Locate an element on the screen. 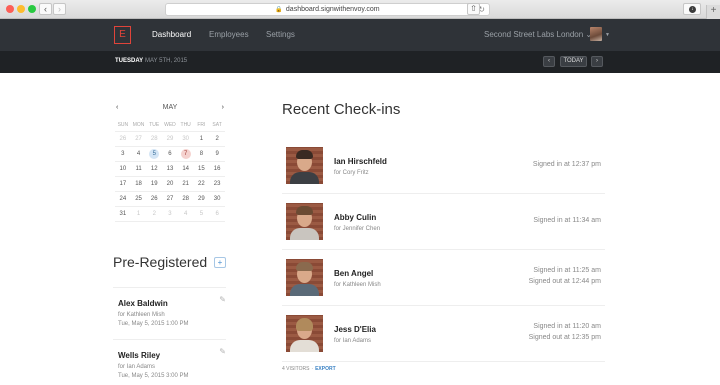 This screenshot has height=385, width=720. signed-in-time: Signed in at 11:34 am is located at coordinates (567, 220).